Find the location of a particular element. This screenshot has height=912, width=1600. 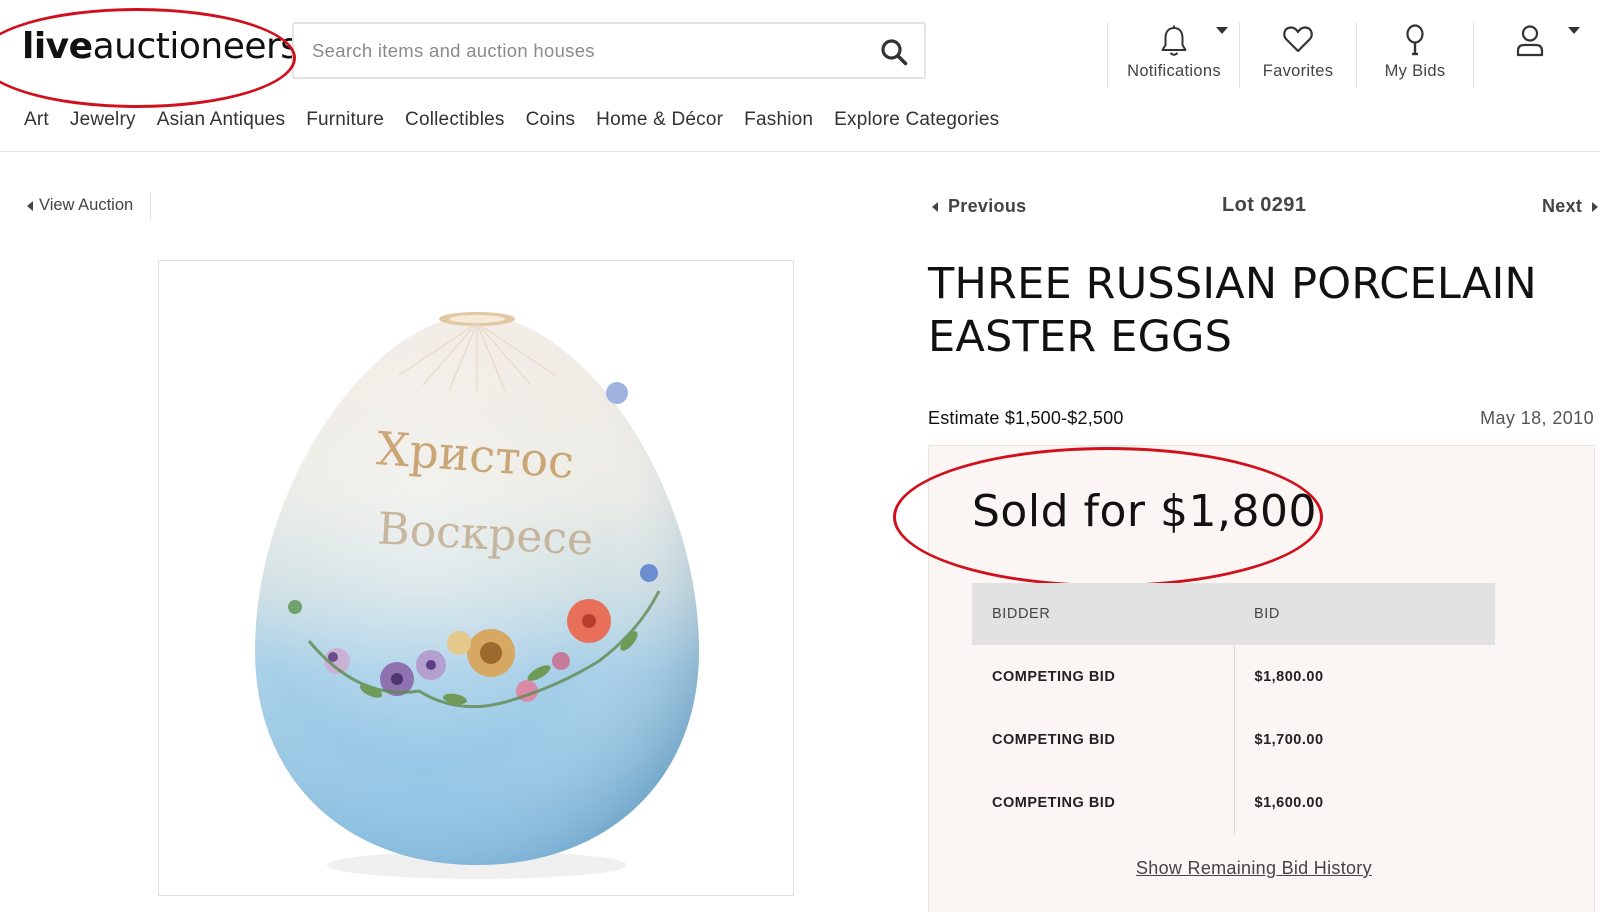

next-lot-link: Next is located at coordinates (1570, 206).